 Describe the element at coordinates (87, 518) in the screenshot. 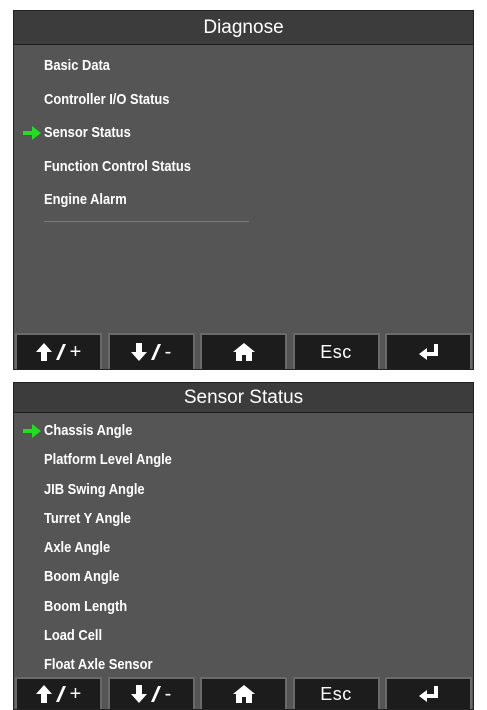

I see `menu-item-label: Turret Y Angle` at that location.